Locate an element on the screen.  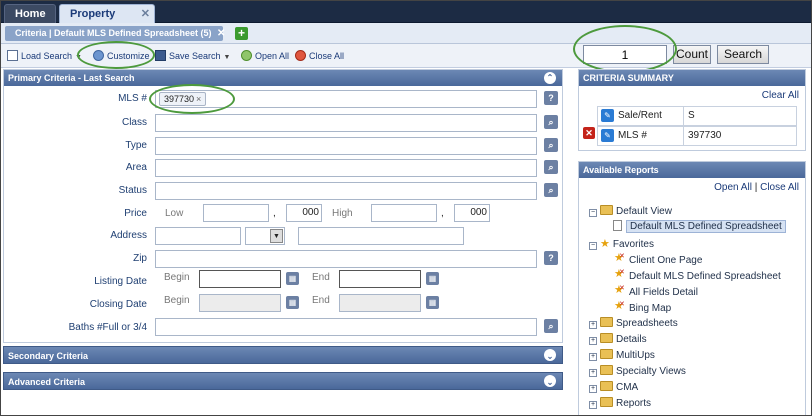
zip-label: Zip is located at coordinates (140, 258).